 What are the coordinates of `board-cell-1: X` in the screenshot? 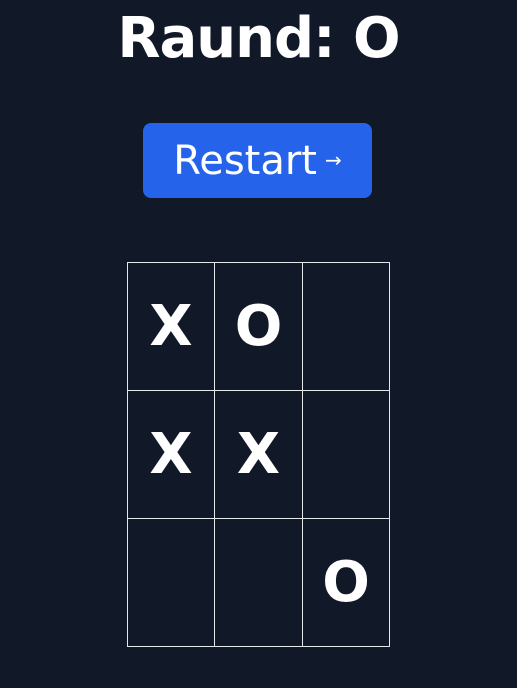 It's located at (171, 326).